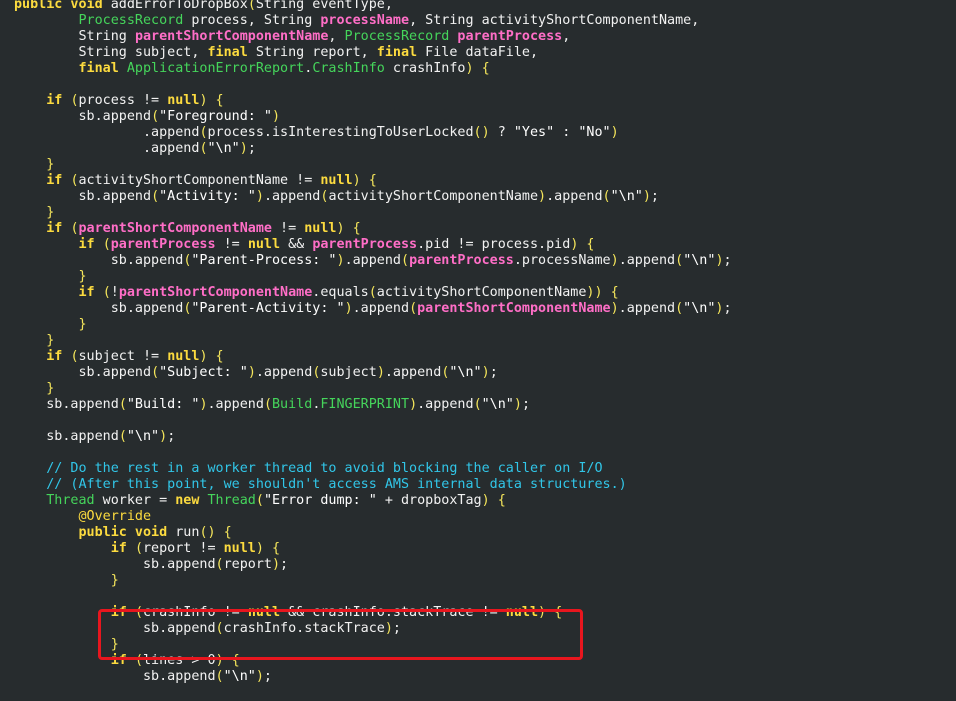  I want to click on code-token: }, so click(50, 340).